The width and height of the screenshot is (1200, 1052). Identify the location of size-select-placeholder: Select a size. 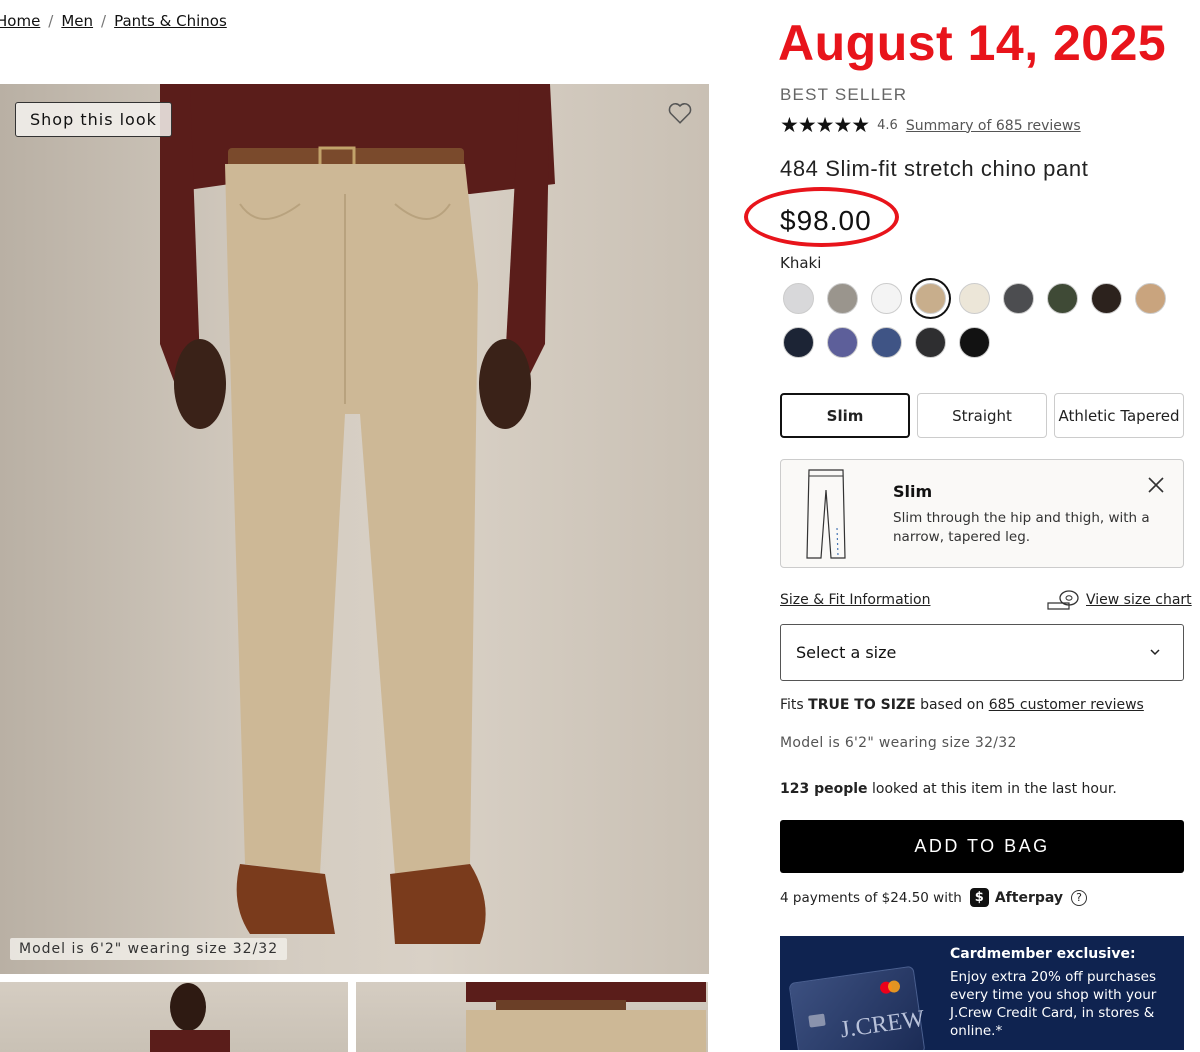
(846, 652).